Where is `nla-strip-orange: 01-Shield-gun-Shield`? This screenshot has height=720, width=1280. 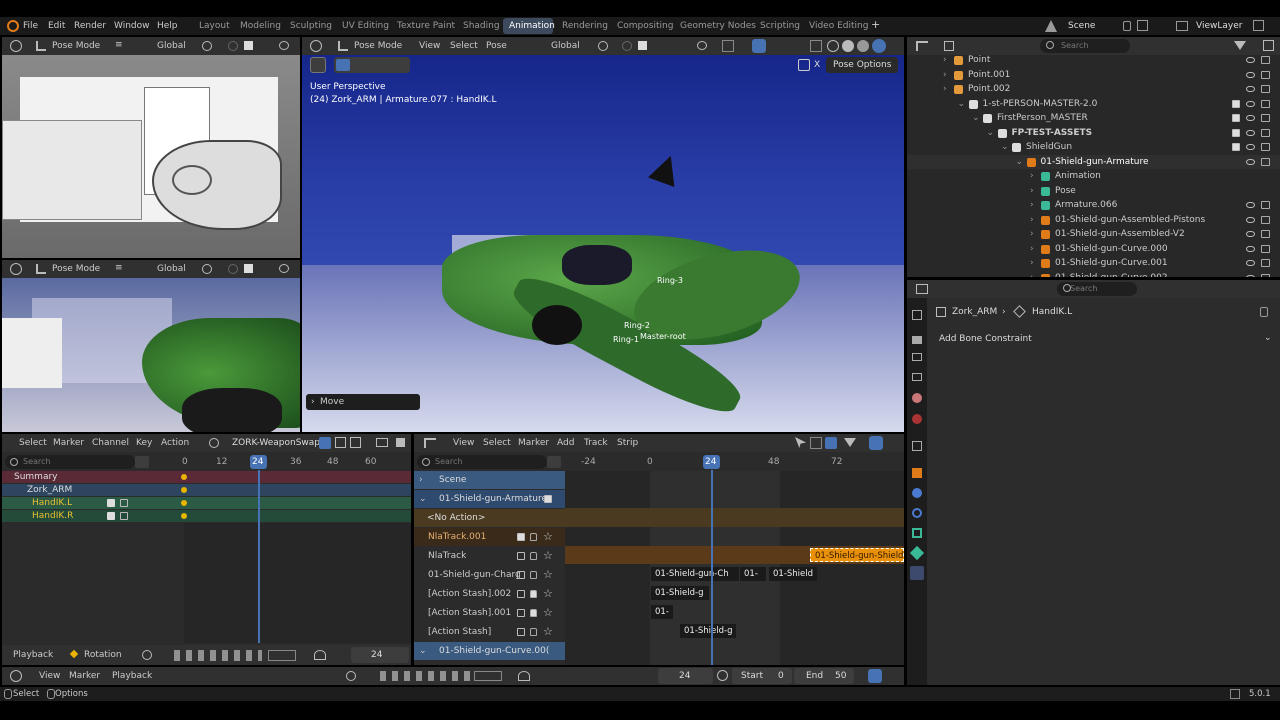 nla-strip-orange: 01-Shield-gun-Shield is located at coordinates (857, 555).